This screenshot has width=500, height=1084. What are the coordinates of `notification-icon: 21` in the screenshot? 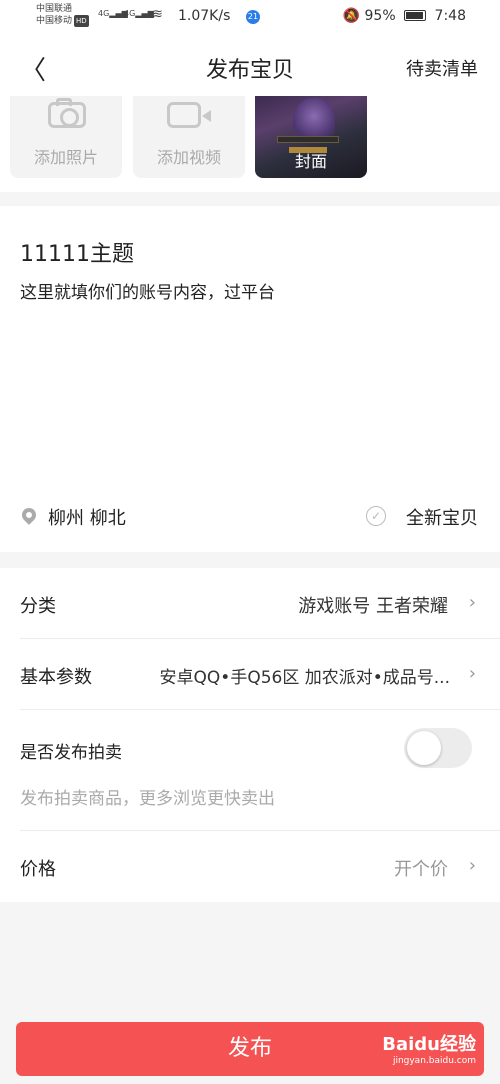 It's located at (253, 17).